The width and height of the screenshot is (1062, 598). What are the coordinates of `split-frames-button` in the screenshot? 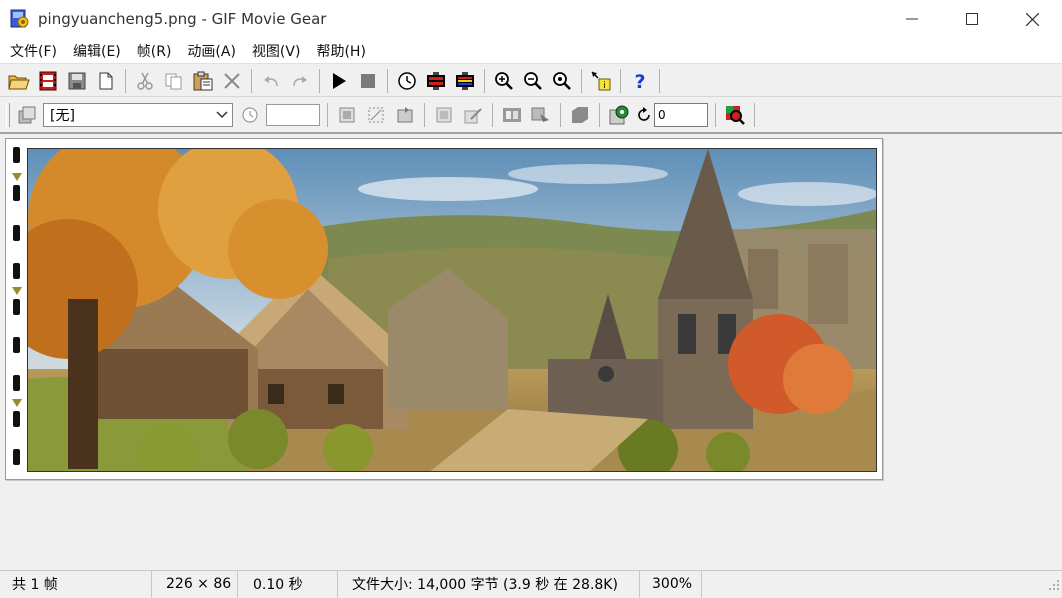 It's located at (512, 115).